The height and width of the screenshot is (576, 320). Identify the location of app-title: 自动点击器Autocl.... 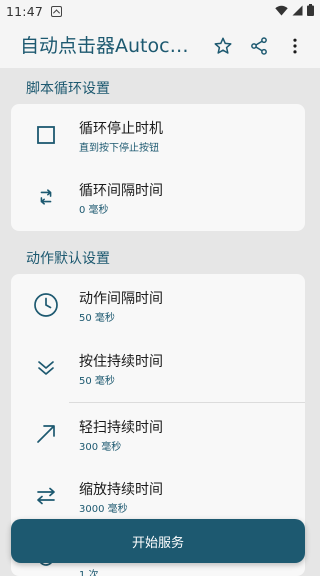
(106, 46).